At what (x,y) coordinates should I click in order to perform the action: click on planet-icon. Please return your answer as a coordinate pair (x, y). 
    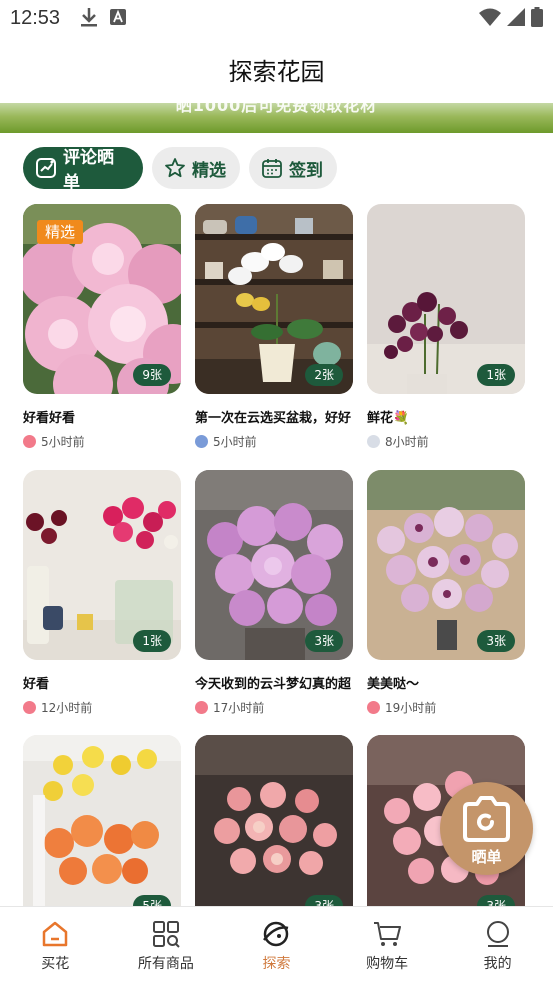
    Looking at the image, I should click on (276, 934).